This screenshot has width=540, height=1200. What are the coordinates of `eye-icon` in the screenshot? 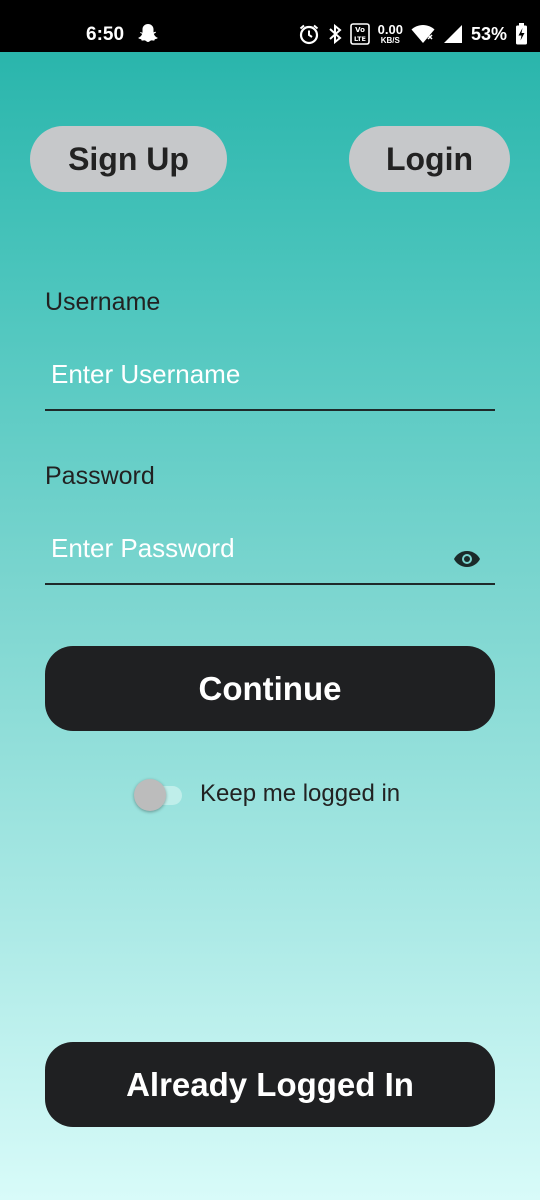 It's located at (467, 559).